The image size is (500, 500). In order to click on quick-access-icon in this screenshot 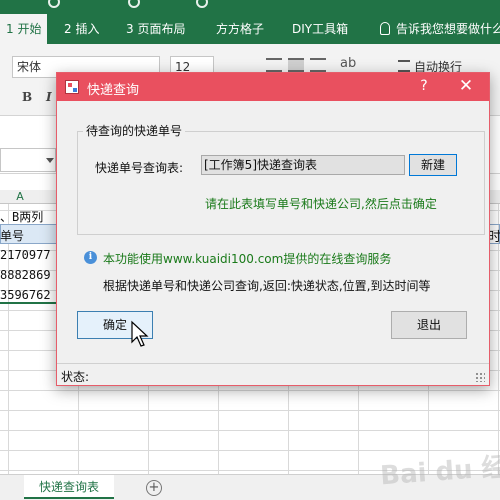, I will do `click(54, 4)`.